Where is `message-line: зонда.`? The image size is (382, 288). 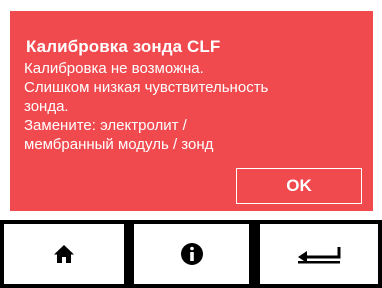
message-line: зонда. is located at coordinates (46, 106).